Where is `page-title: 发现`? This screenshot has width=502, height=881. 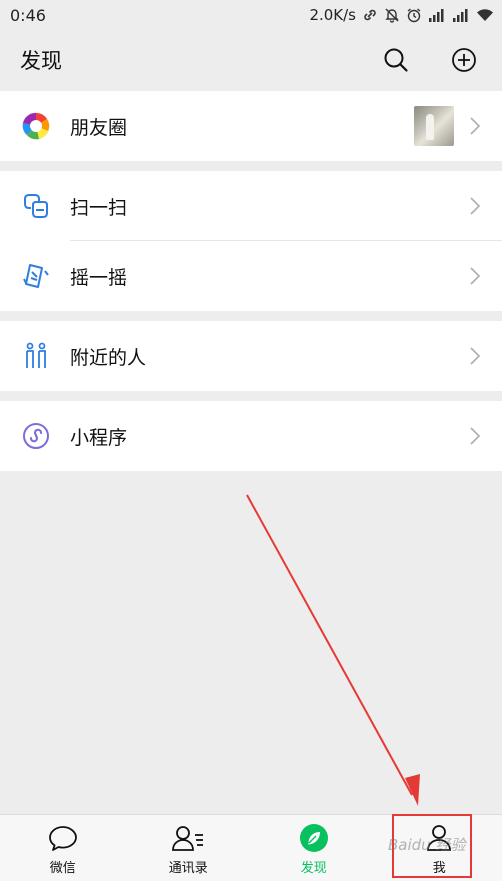
page-title: 发现 is located at coordinates (41, 61).